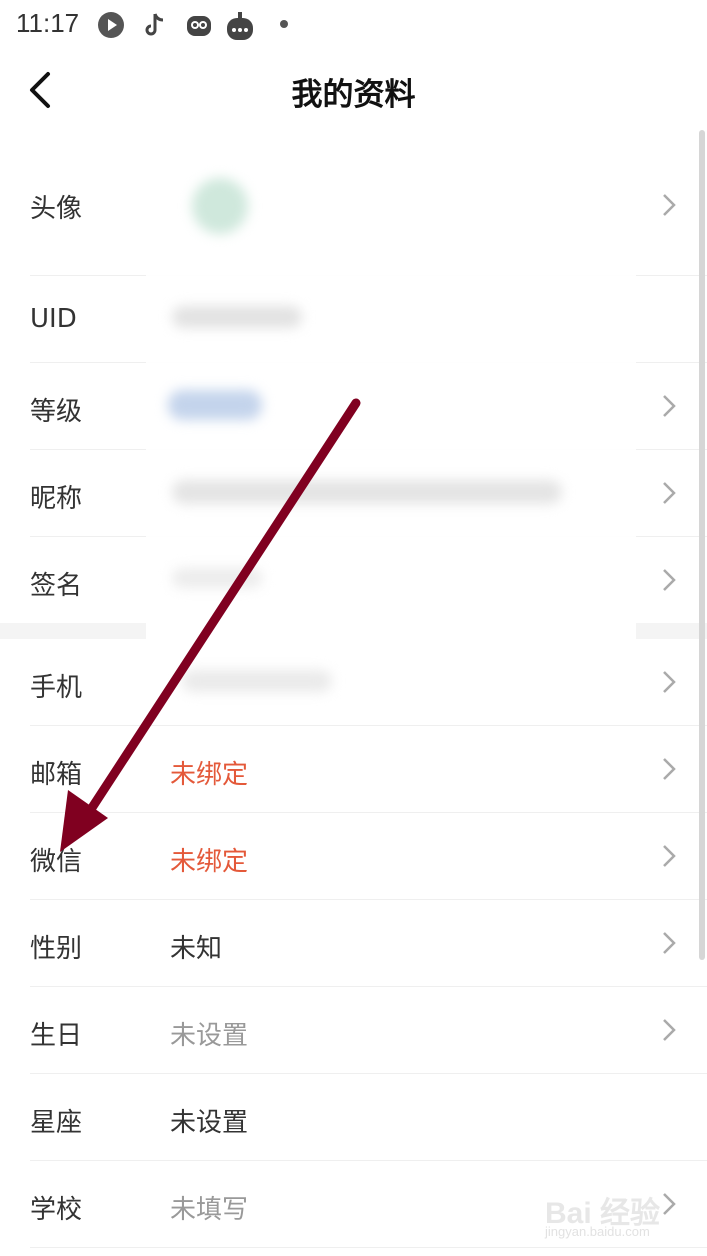  What do you see at coordinates (597, 1231) in the screenshot?
I see `watermark-url: jingyan.baidu.com` at bounding box center [597, 1231].